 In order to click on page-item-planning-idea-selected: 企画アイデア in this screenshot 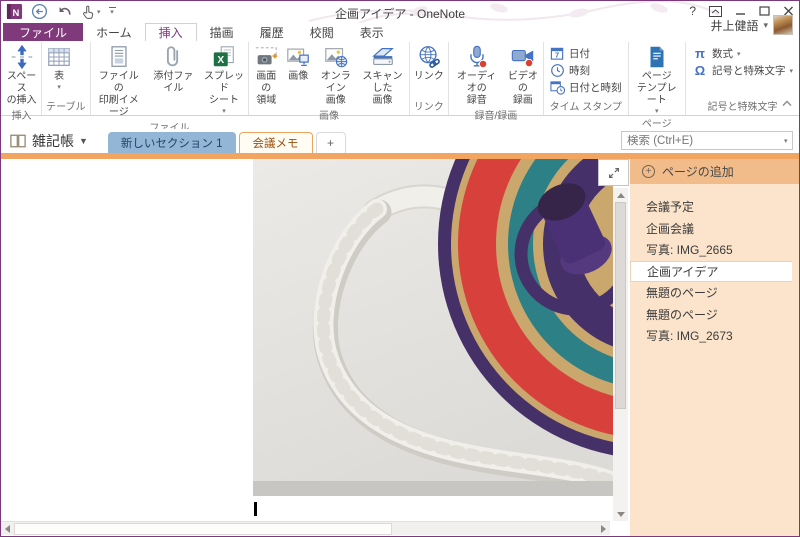, I will do `click(711, 271)`.